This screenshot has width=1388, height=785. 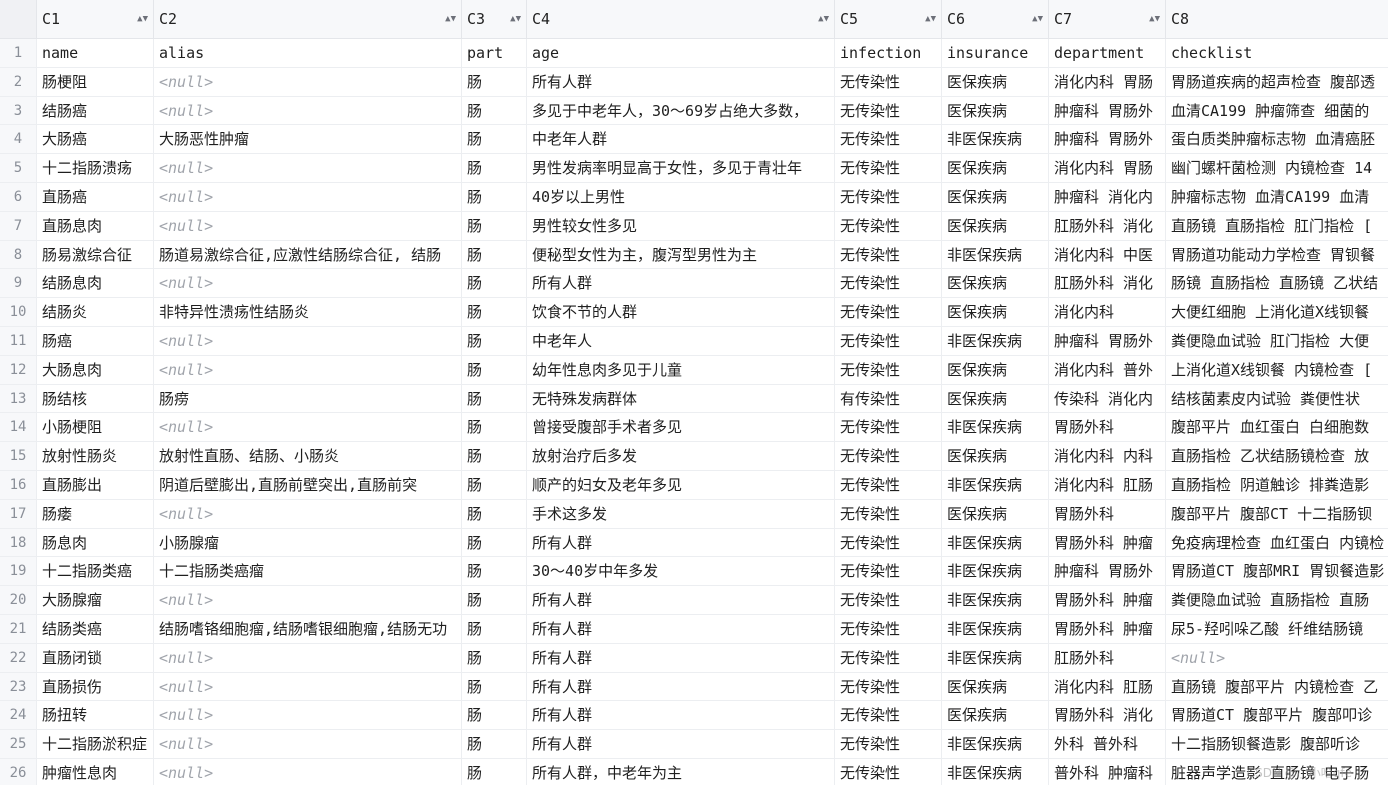 What do you see at coordinates (95, 168) in the screenshot?
I see `table-cell: 十二指肠溃疡` at bounding box center [95, 168].